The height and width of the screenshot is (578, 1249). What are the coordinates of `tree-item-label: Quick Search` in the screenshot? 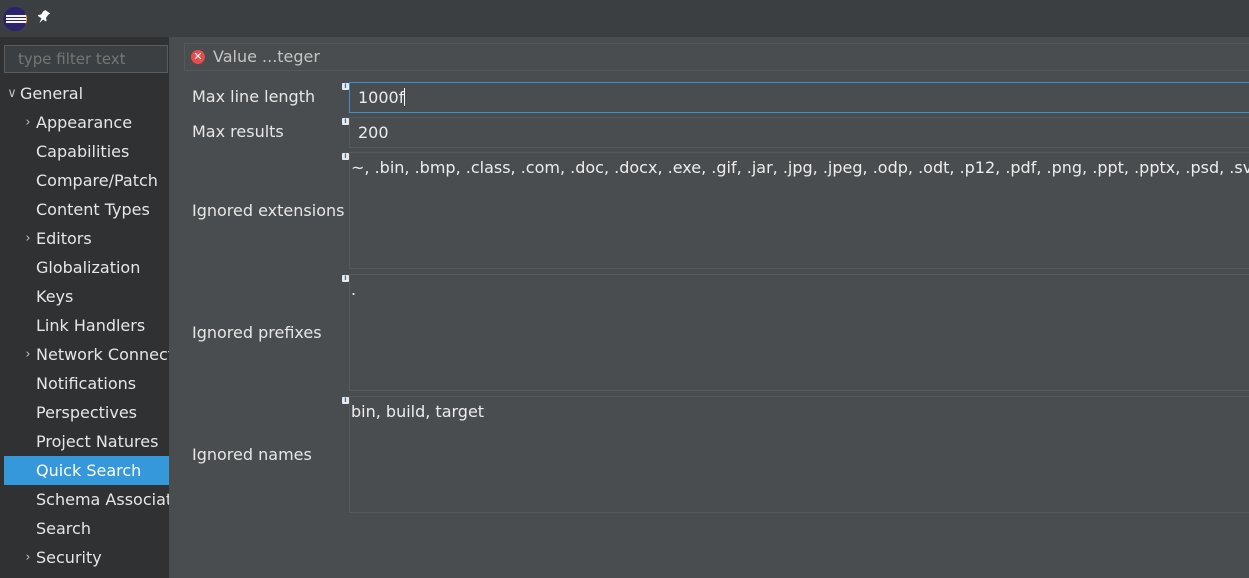 It's located at (89, 470).